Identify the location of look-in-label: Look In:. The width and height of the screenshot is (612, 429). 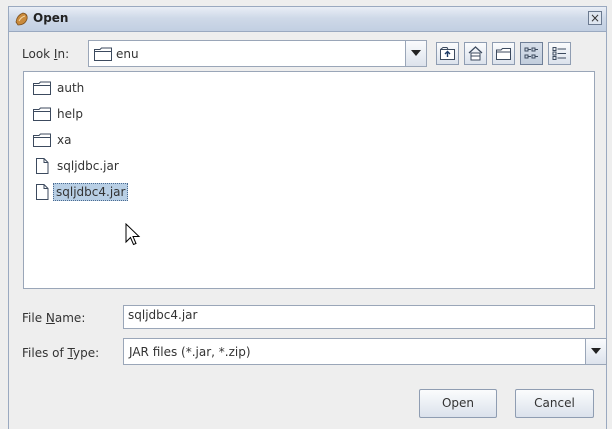
(46, 54).